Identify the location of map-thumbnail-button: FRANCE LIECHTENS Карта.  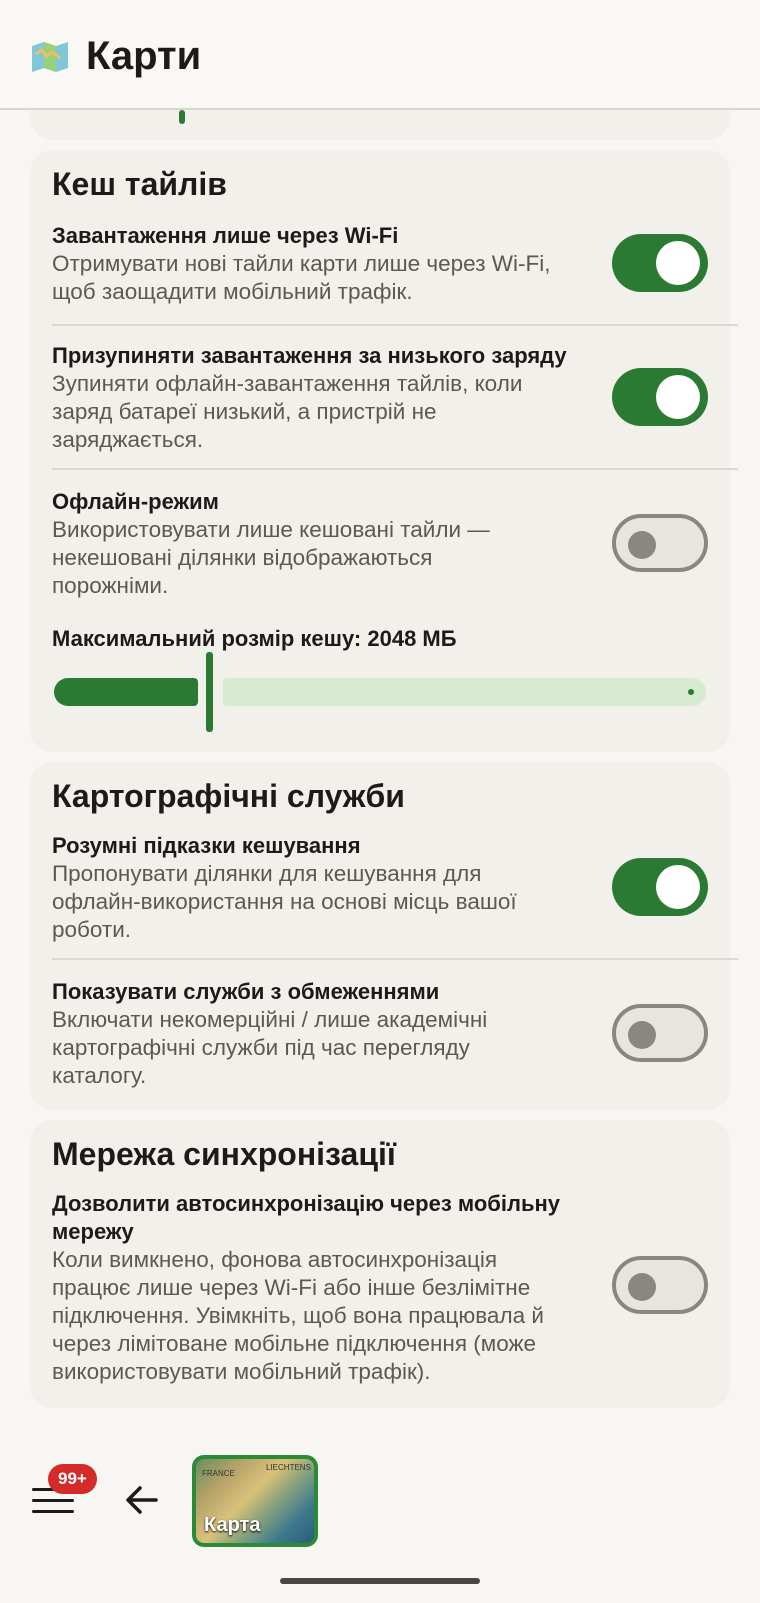
(255, 1501).